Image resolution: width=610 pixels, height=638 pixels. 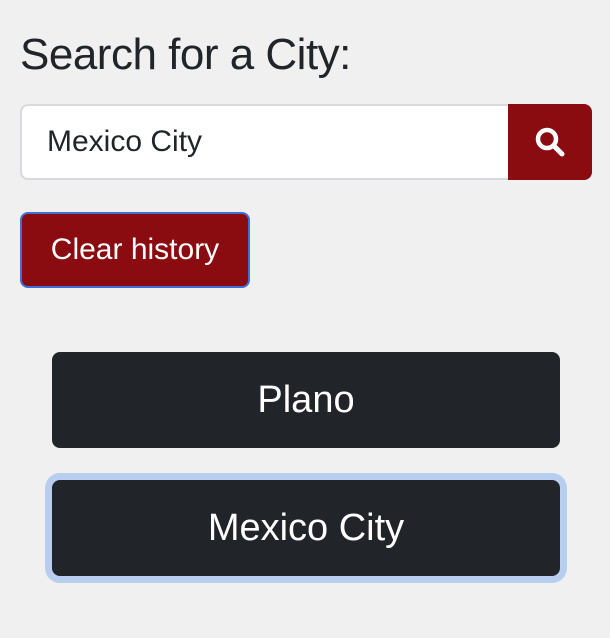 What do you see at coordinates (135, 250) in the screenshot?
I see `clear-history-button: Clear history` at bounding box center [135, 250].